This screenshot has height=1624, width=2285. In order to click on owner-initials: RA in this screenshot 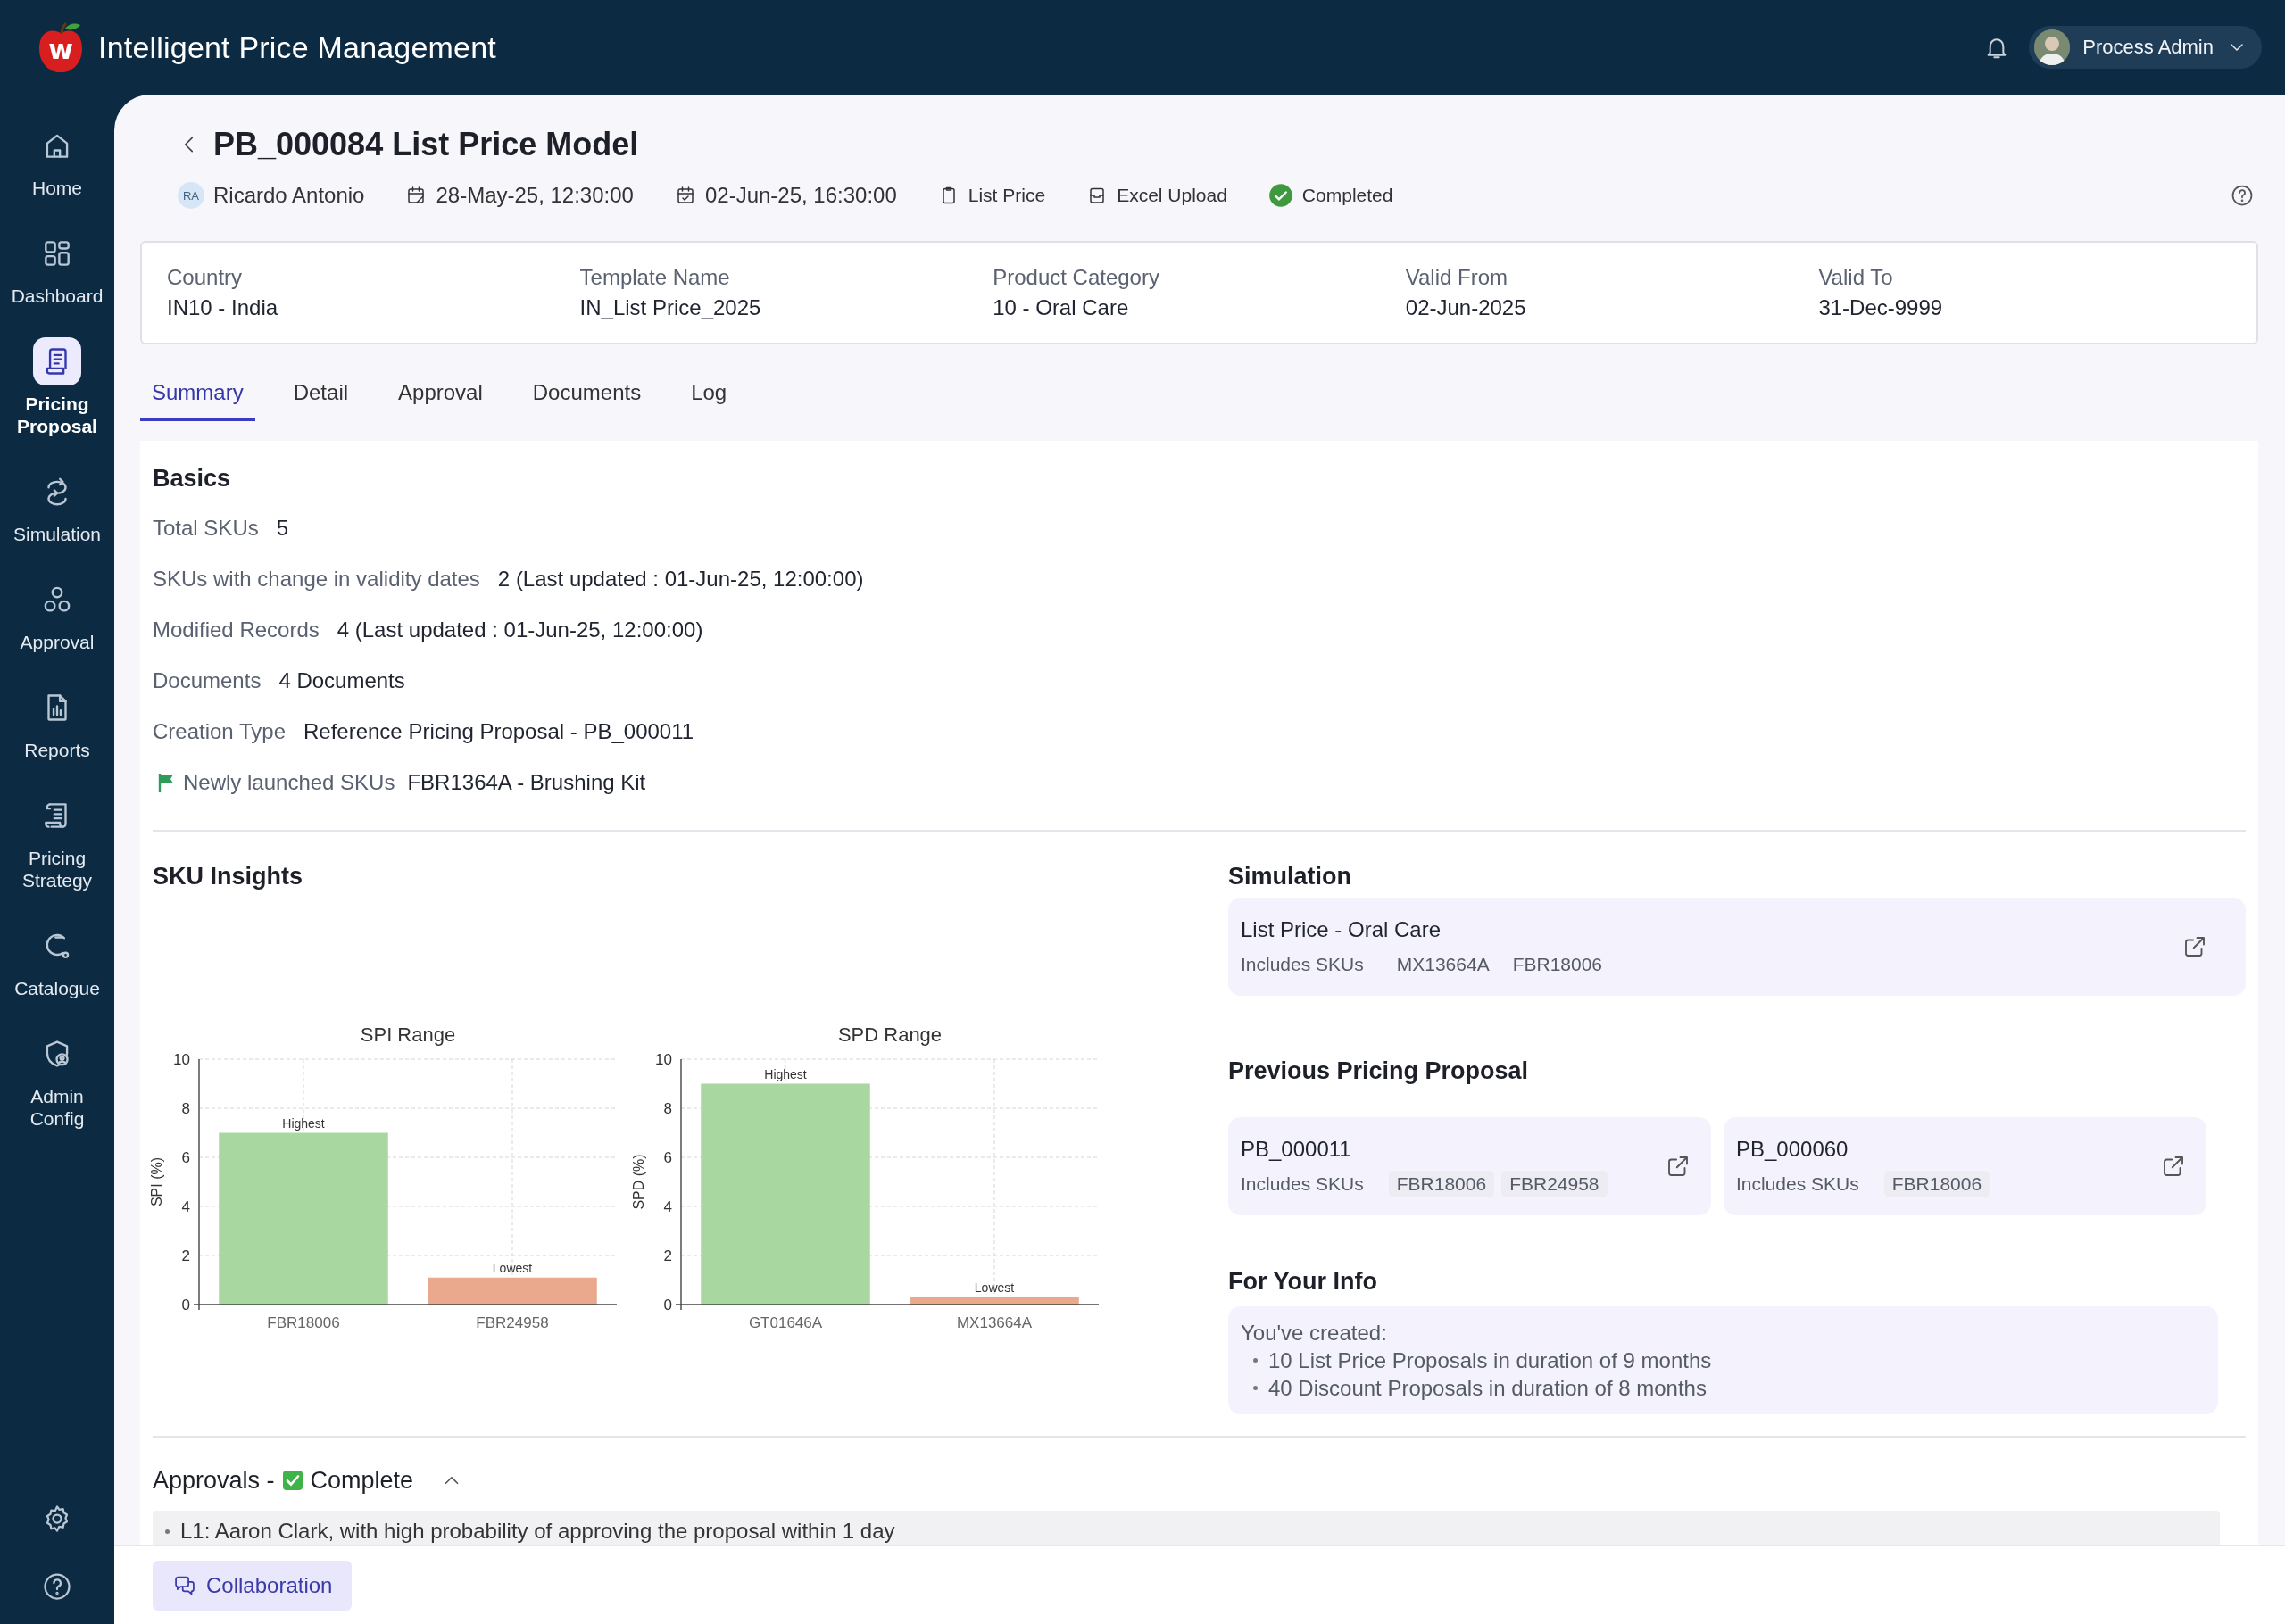, I will do `click(191, 195)`.